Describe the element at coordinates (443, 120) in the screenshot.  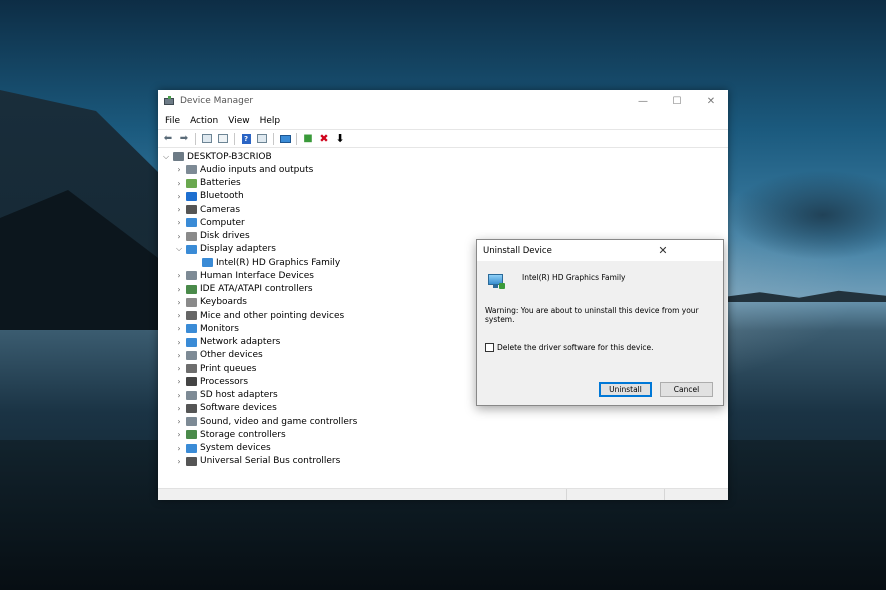
I see `menu-bar: File Action View Help` at that location.